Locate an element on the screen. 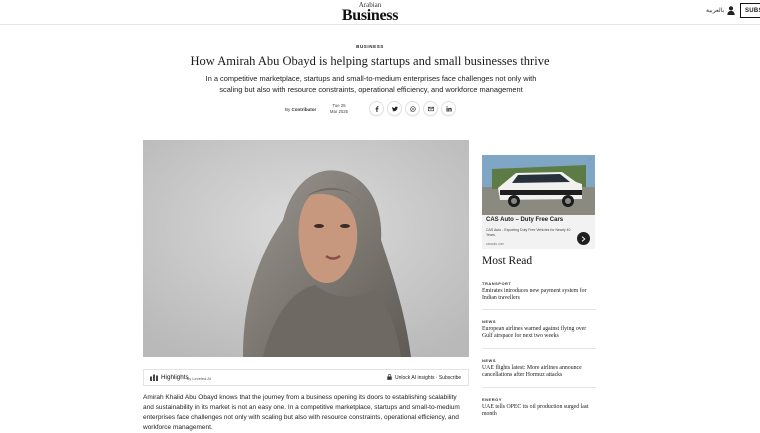 Image resolution: width=760 pixels, height=433 pixels. ad-url: casauto.com is located at coordinates (495, 244).